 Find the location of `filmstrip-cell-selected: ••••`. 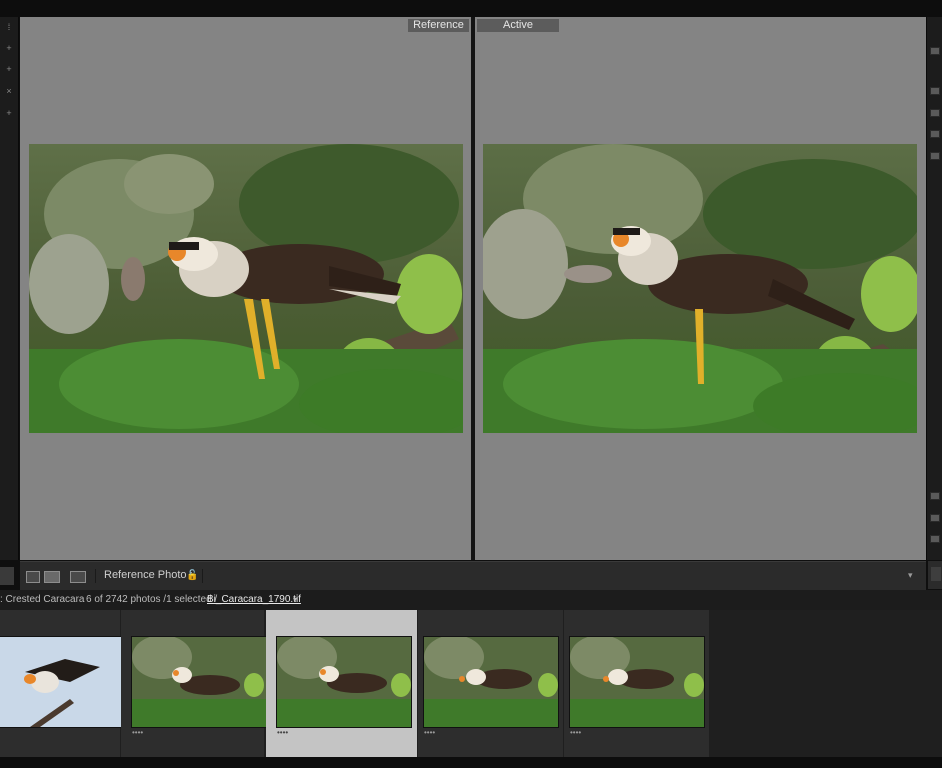

filmstrip-cell-selected: •••• is located at coordinates (342, 683).